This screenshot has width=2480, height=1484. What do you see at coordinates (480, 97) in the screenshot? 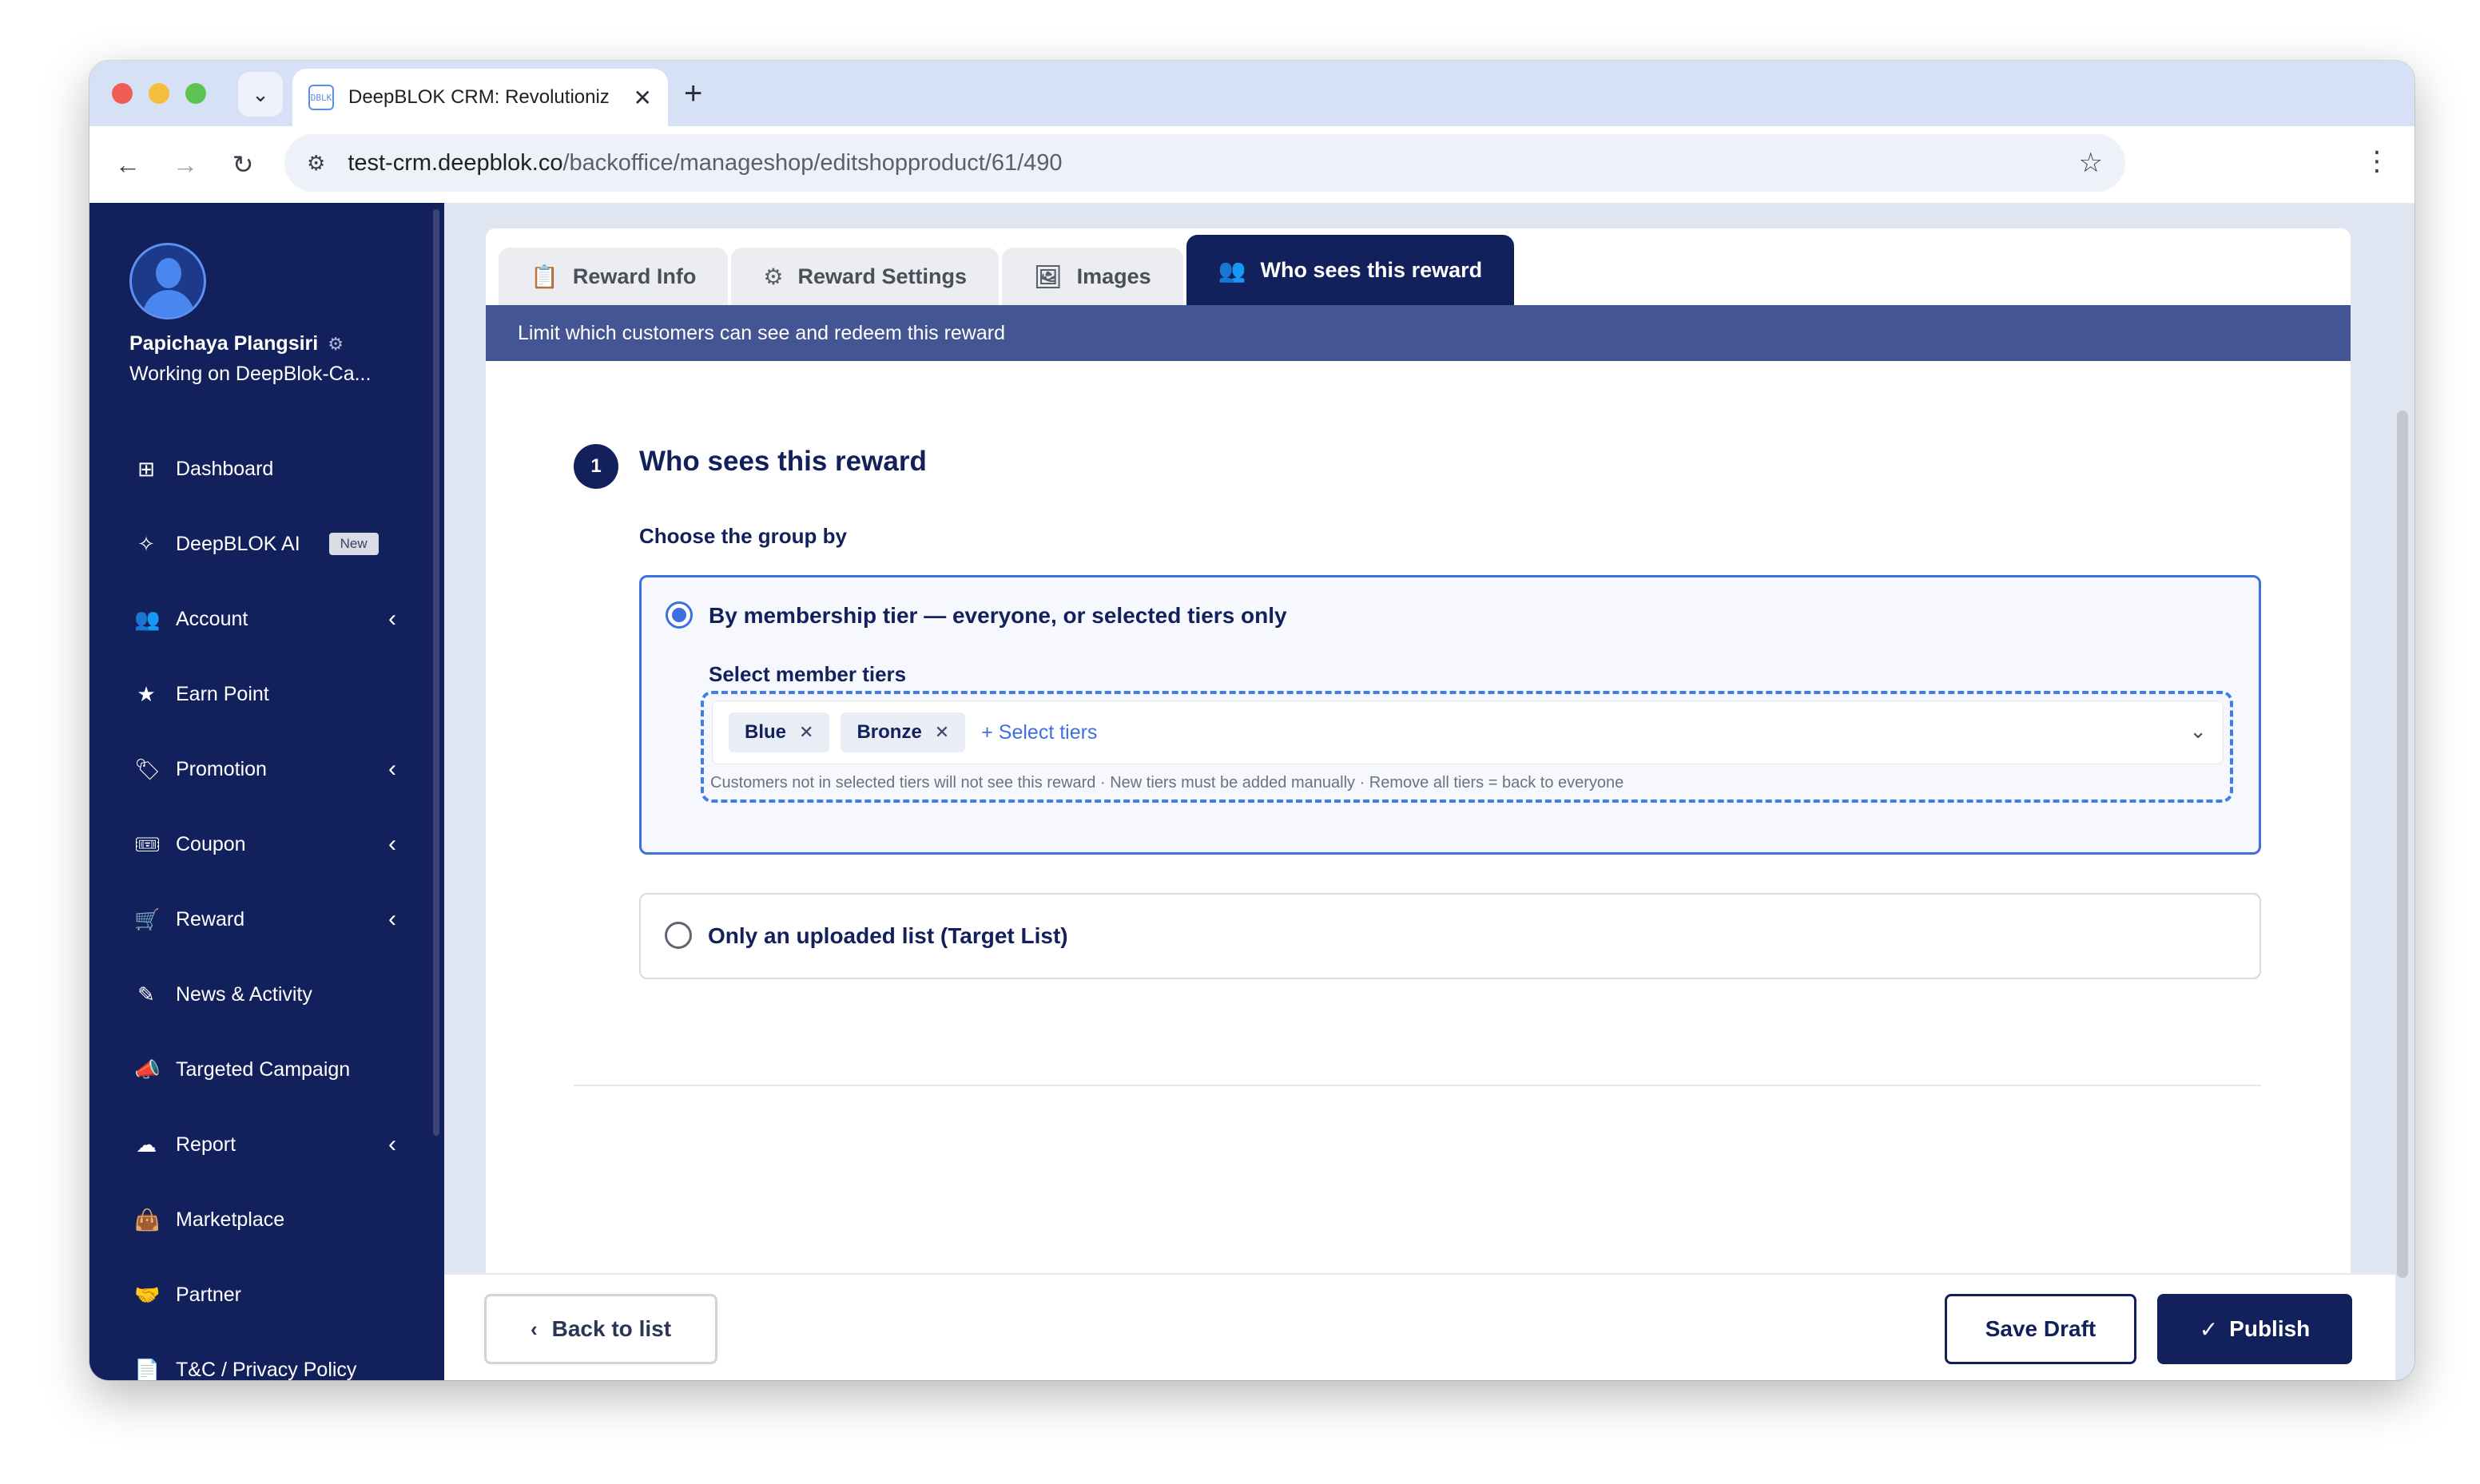
I see `browser-tab: DBLK DeepBLOK CRM: Revolutioniz ✕` at bounding box center [480, 97].